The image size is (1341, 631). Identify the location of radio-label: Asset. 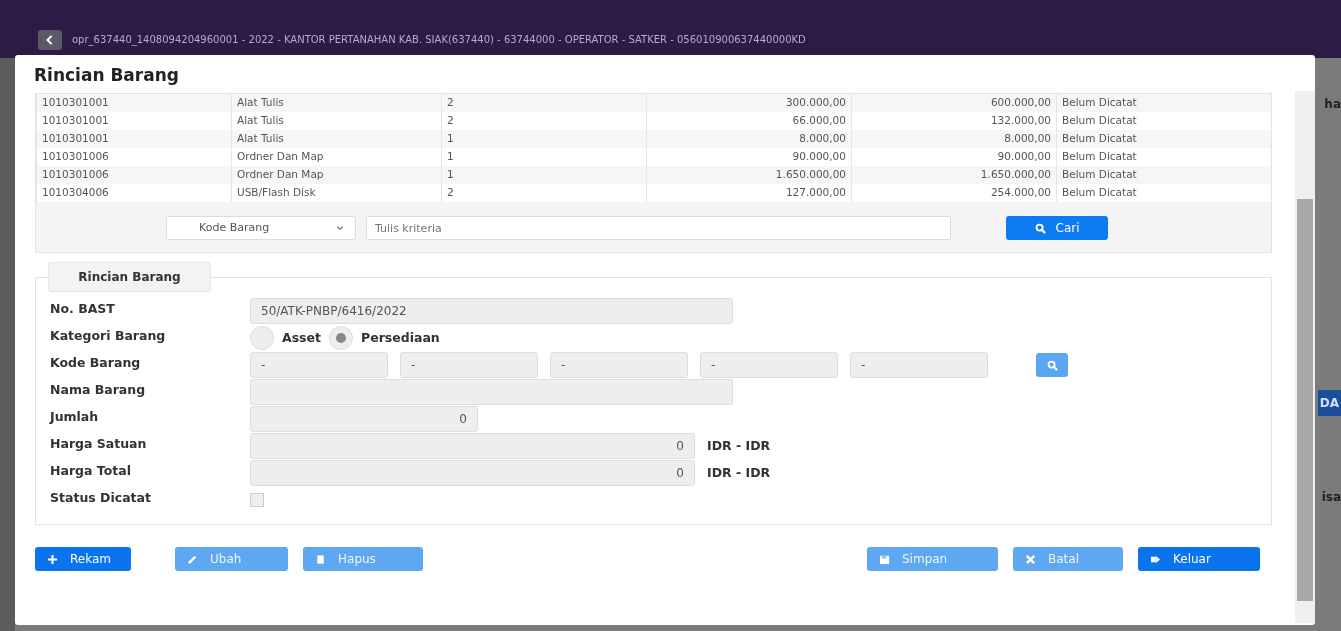
(301, 337).